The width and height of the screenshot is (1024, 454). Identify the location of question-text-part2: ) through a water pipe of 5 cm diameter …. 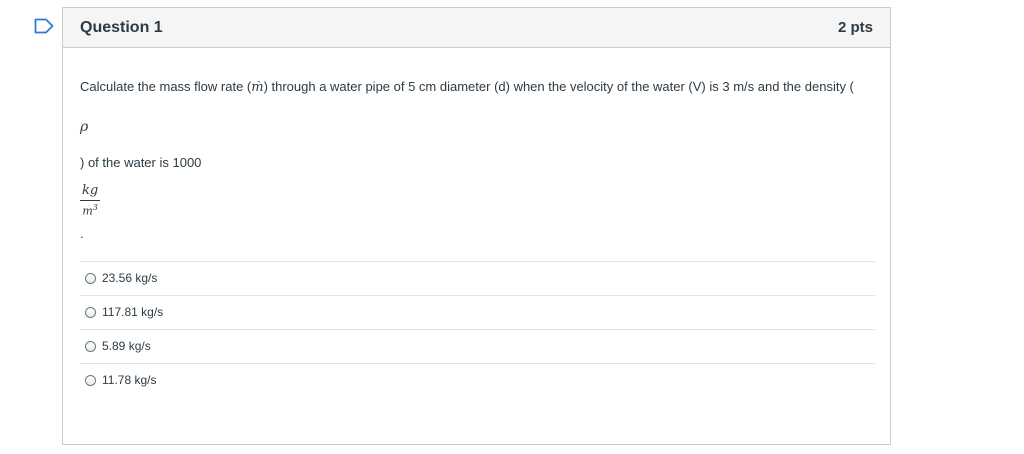
(558, 86).